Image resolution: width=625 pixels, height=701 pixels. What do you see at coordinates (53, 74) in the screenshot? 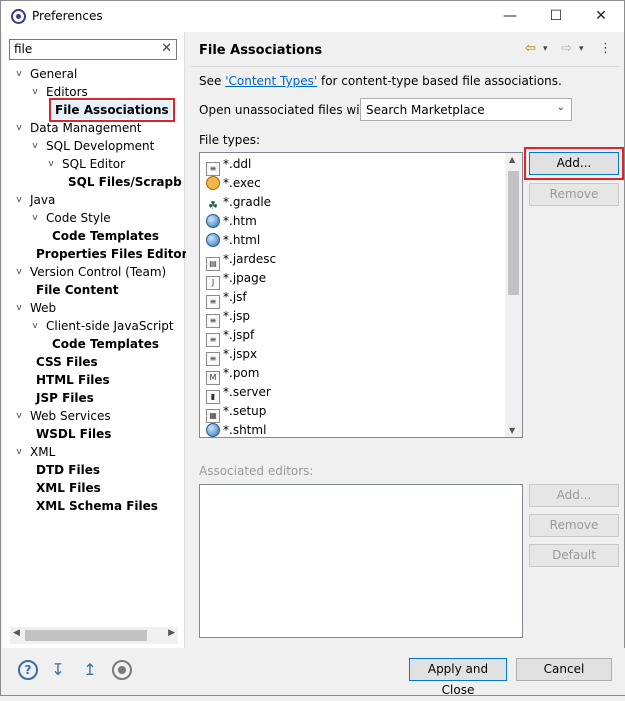
I see `tree-item: General` at bounding box center [53, 74].